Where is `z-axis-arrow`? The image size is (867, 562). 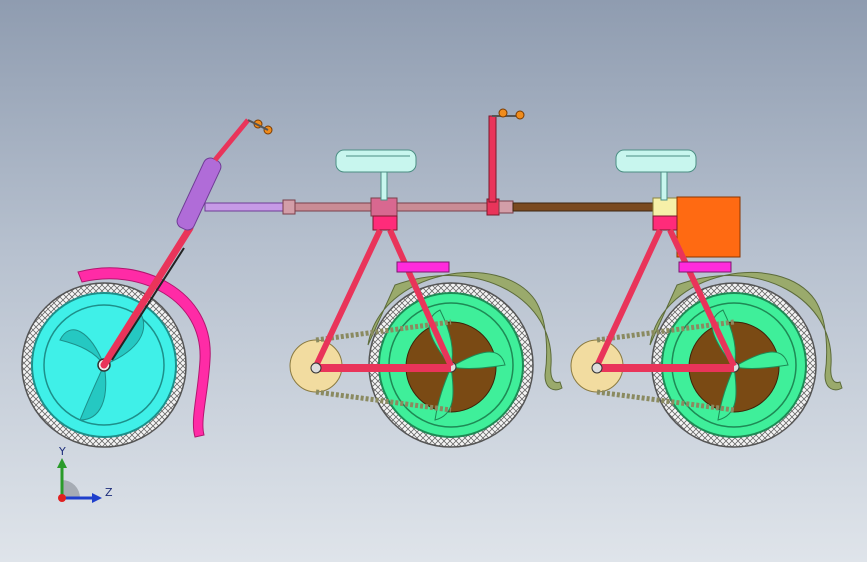 z-axis-arrow is located at coordinates (97, 498).